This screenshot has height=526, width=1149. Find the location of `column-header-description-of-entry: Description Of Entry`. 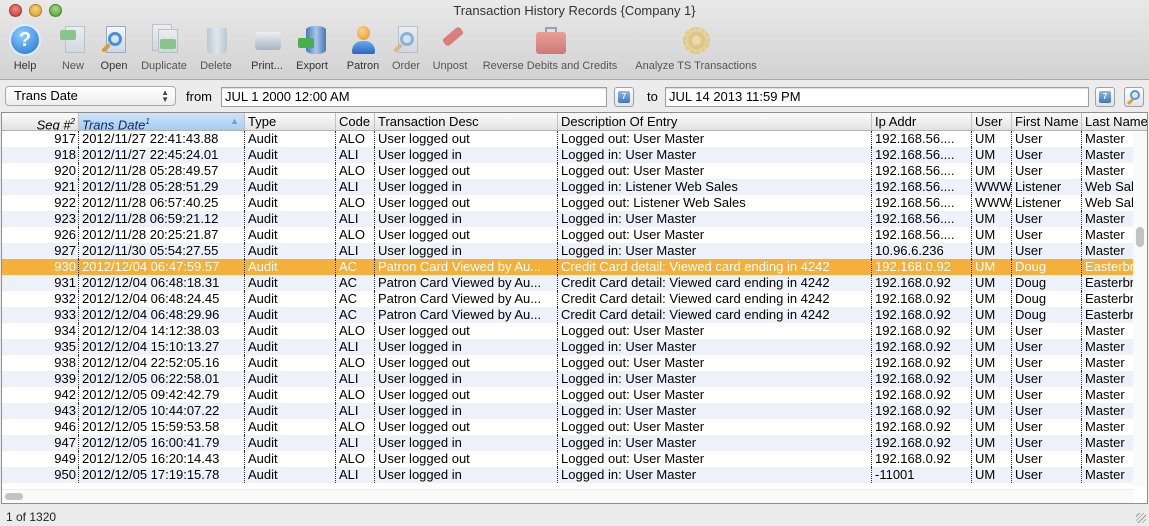

column-header-description-of-entry: Description Of Entry is located at coordinates (715, 121).